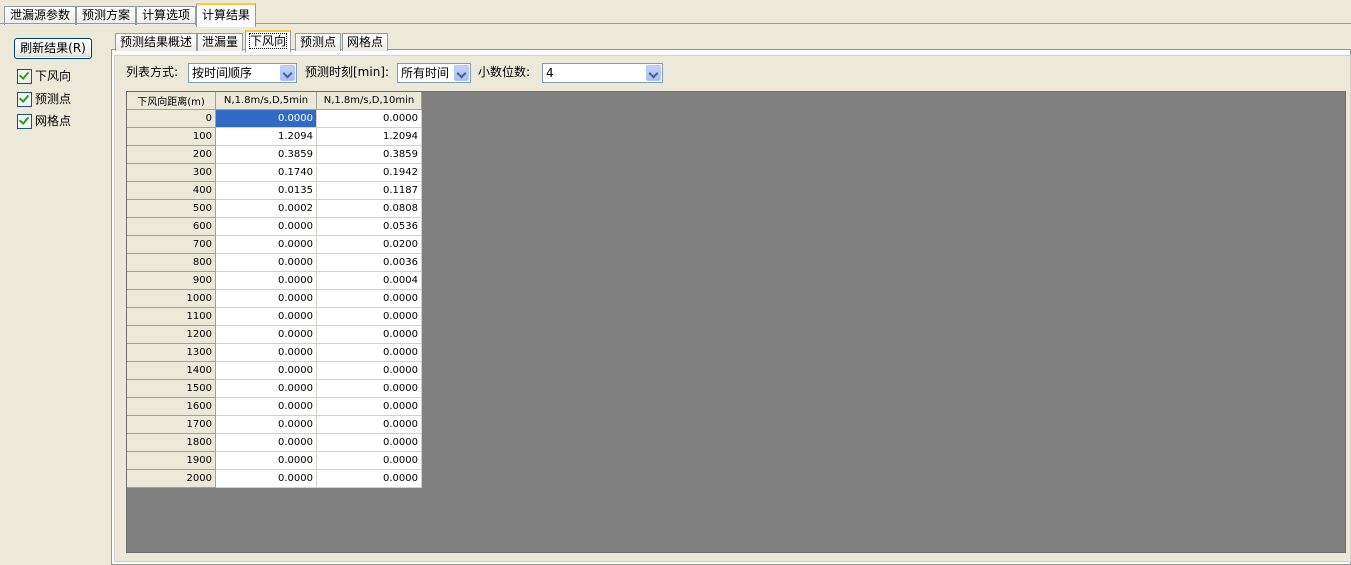 The image size is (1351, 565). I want to click on row-header-distance: 100, so click(171, 136).